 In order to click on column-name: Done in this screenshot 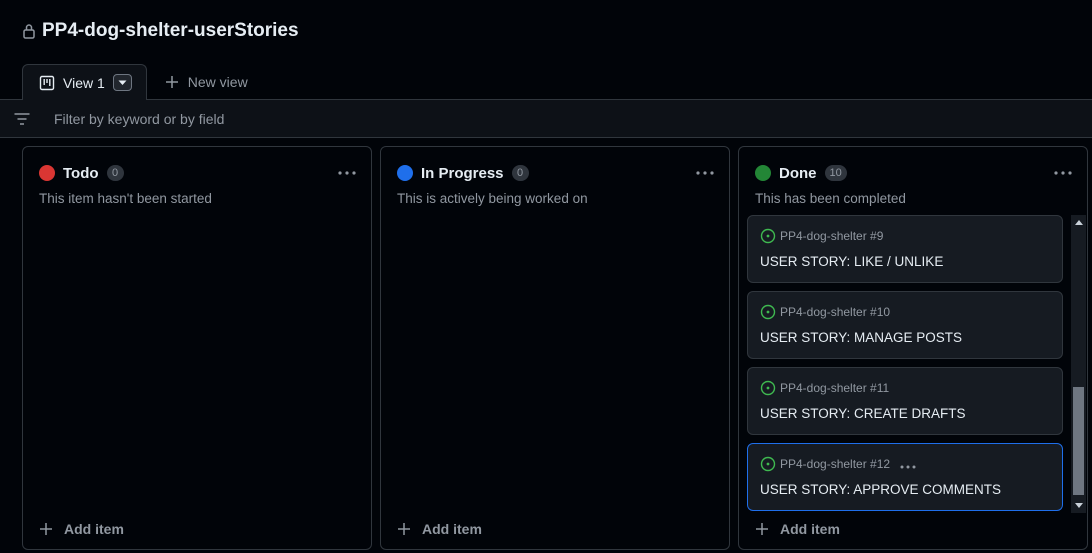, I will do `click(798, 173)`.